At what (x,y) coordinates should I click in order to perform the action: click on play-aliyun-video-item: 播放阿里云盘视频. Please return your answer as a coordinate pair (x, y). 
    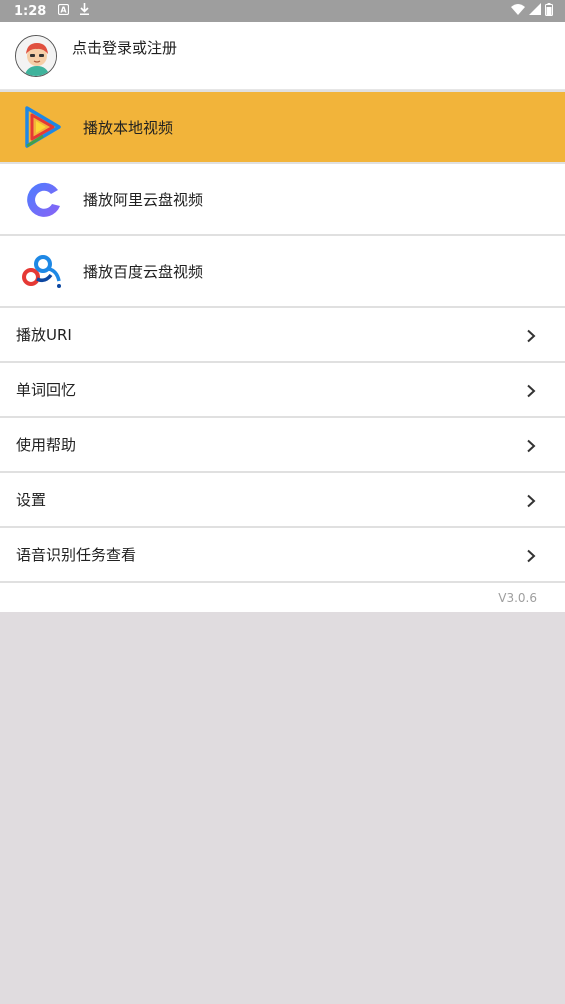
    Looking at the image, I should click on (282, 200).